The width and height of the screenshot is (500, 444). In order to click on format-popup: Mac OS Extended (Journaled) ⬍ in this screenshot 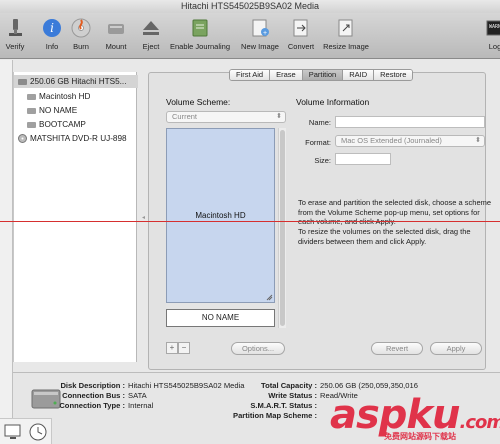, I will do `click(410, 141)`.